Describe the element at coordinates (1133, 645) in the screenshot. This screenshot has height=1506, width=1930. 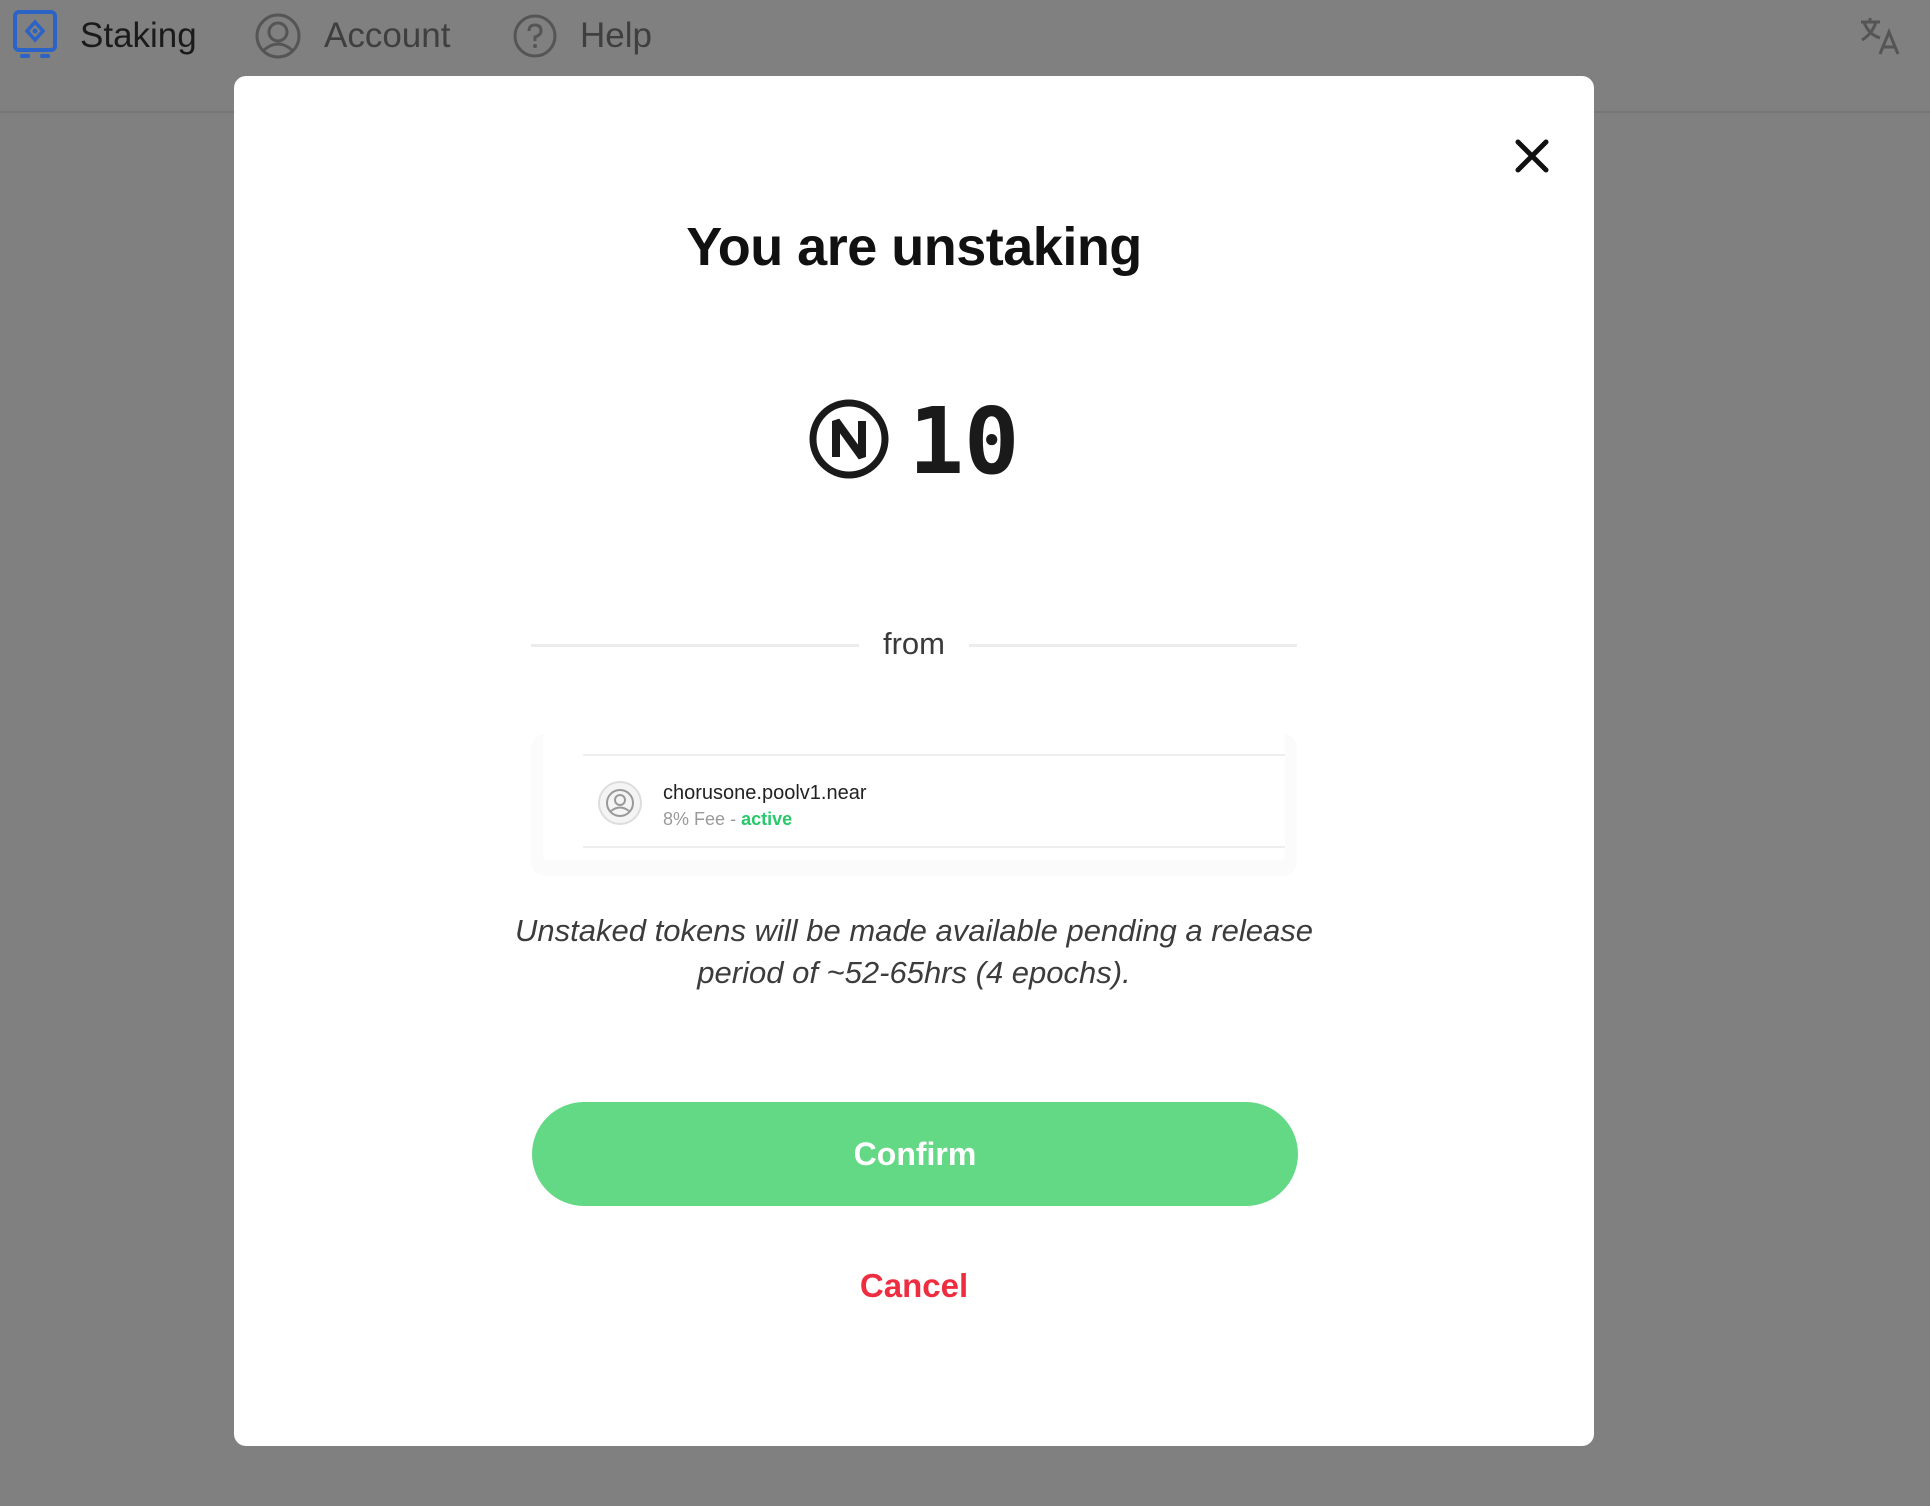
I see `divider-line` at that location.